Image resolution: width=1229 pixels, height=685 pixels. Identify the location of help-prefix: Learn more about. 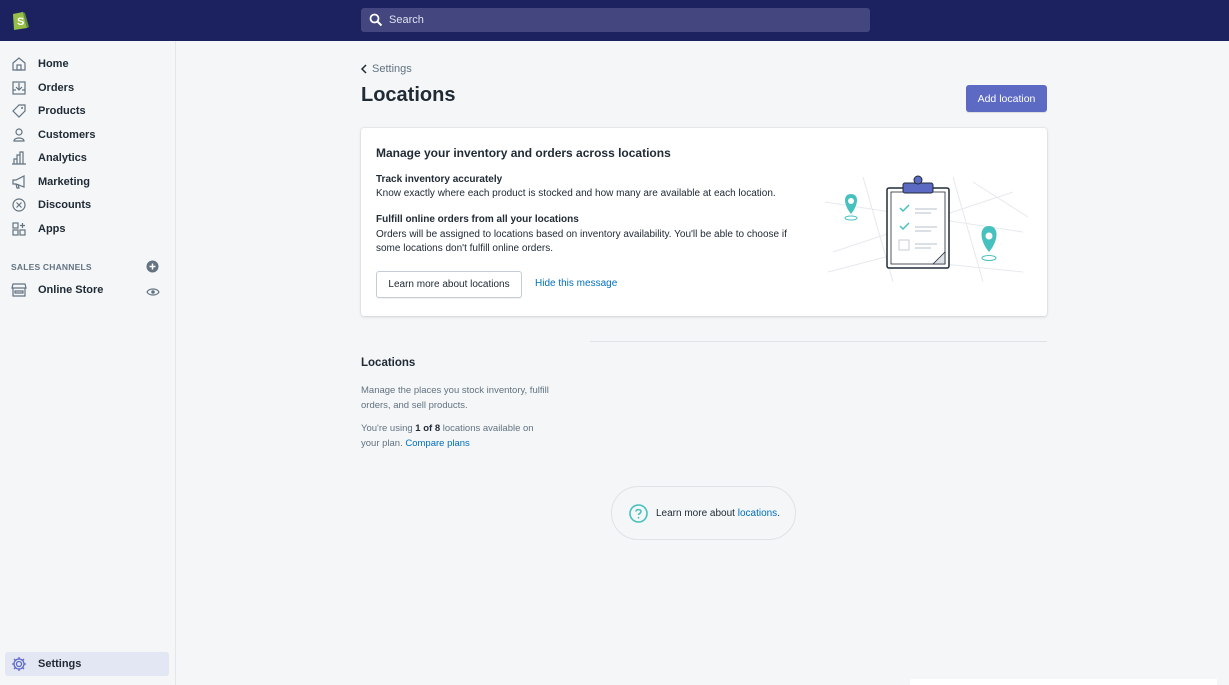
(697, 513).